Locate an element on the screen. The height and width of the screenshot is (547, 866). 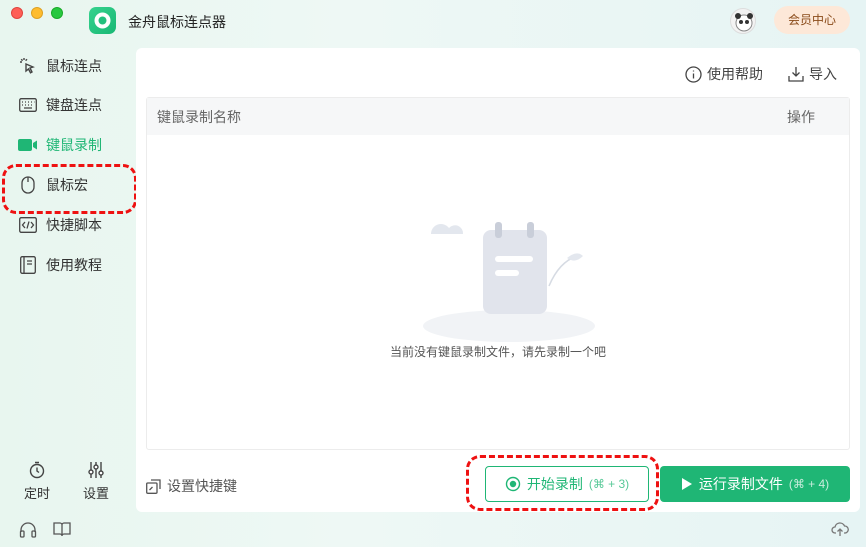
mouse-icon is located at coordinates (28, 185).